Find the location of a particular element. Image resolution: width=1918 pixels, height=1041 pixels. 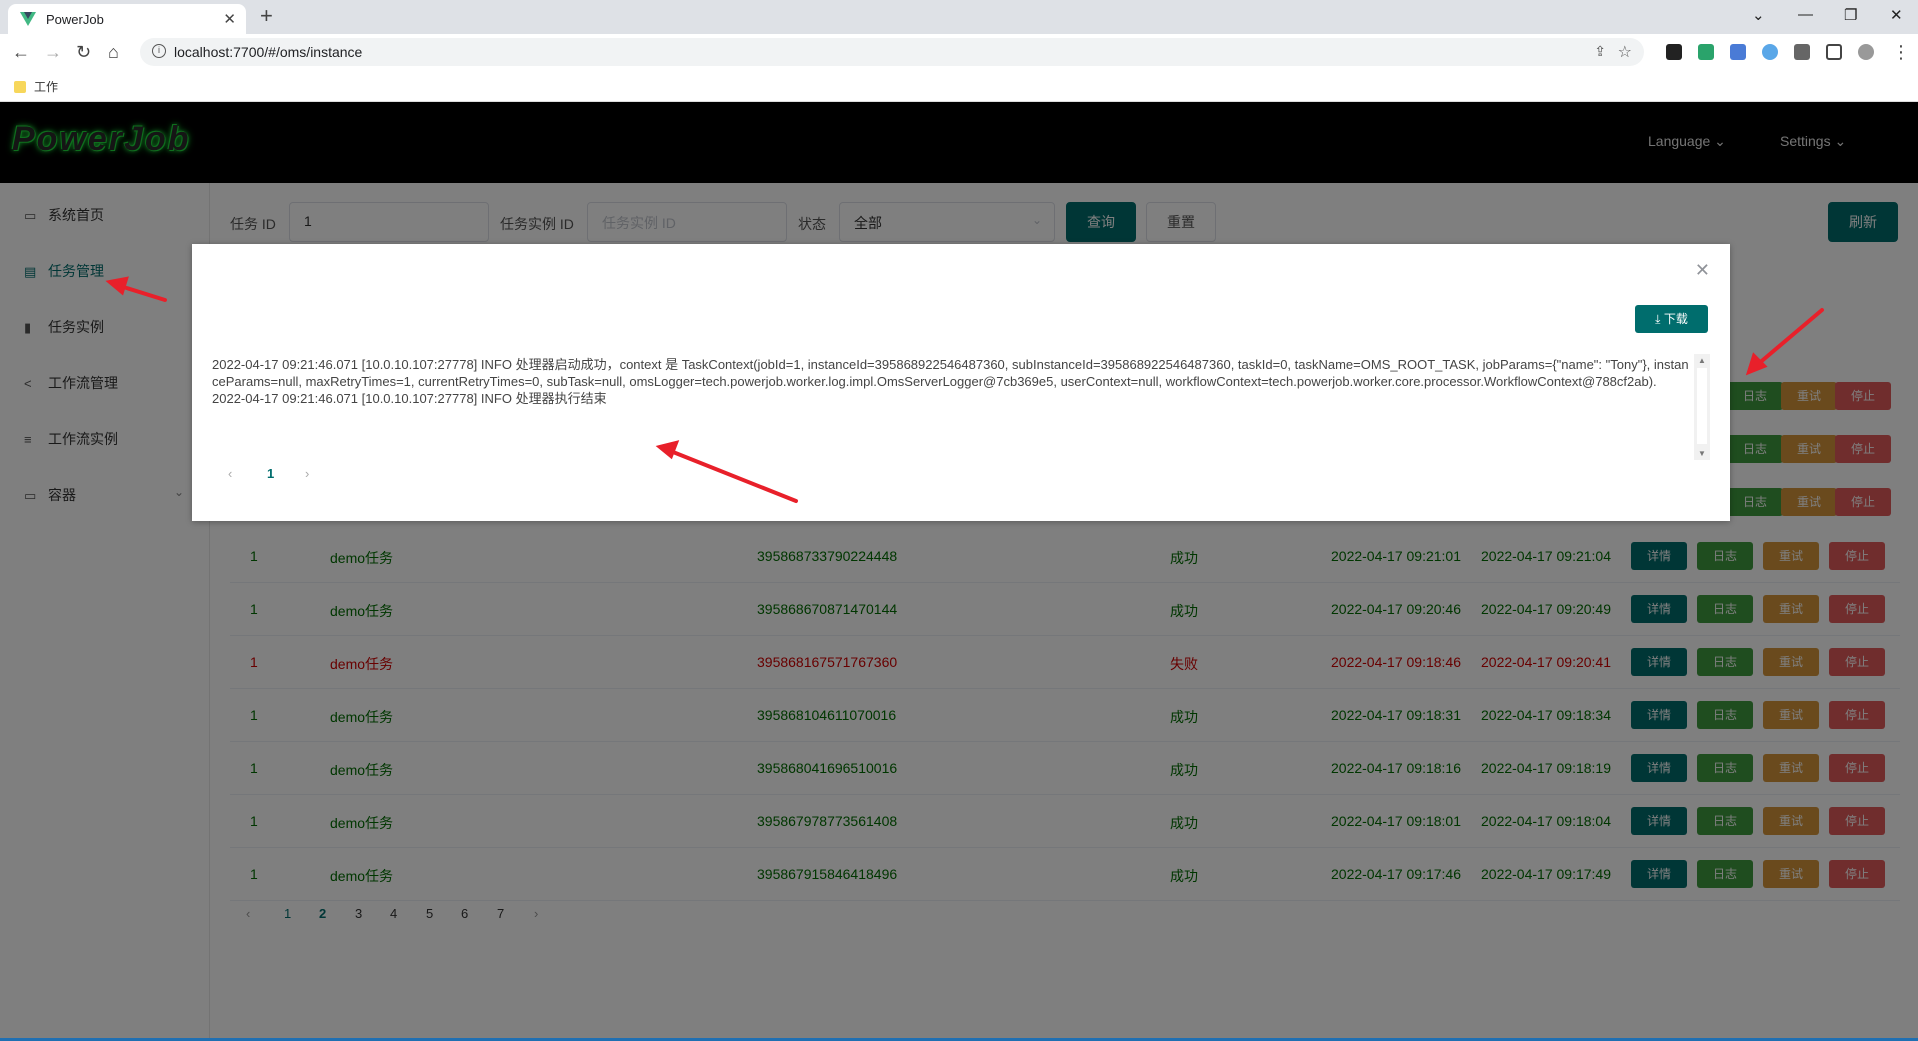

share-icon: ⇪ is located at coordinates (1600, 51).